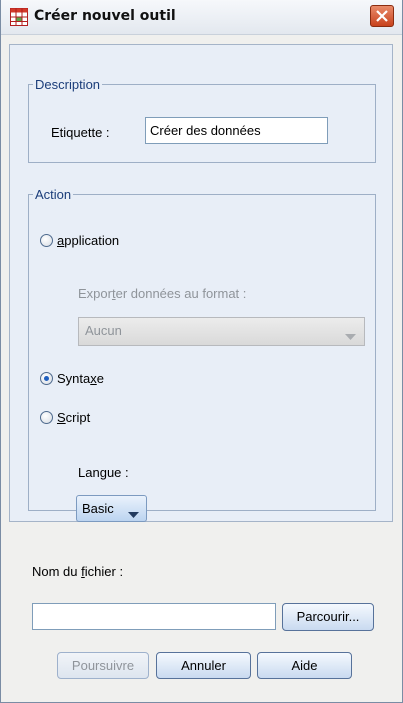  Describe the element at coordinates (88, 240) in the screenshot. I see `application-label: application` at that location.